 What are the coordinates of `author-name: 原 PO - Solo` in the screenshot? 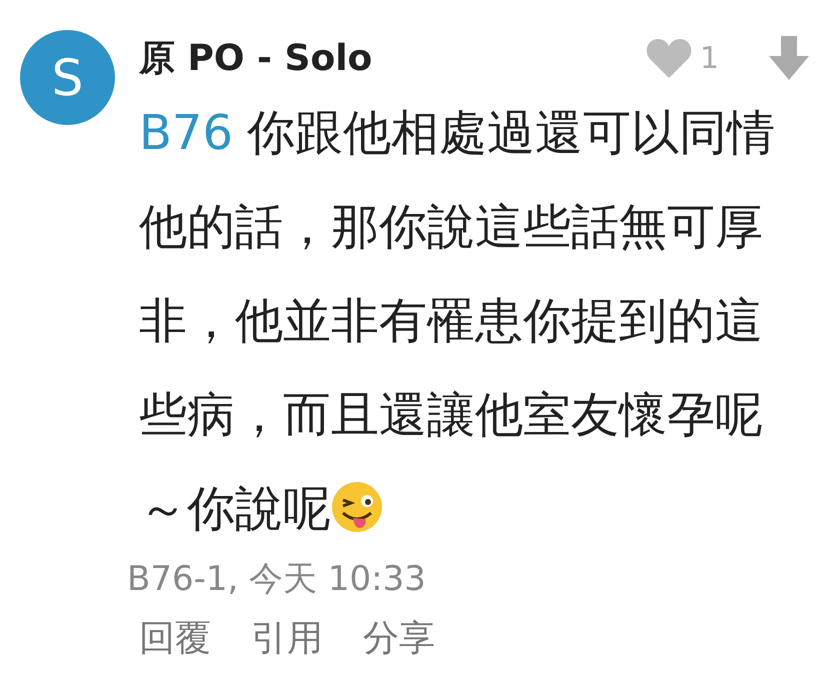 It's located at (256, 58).